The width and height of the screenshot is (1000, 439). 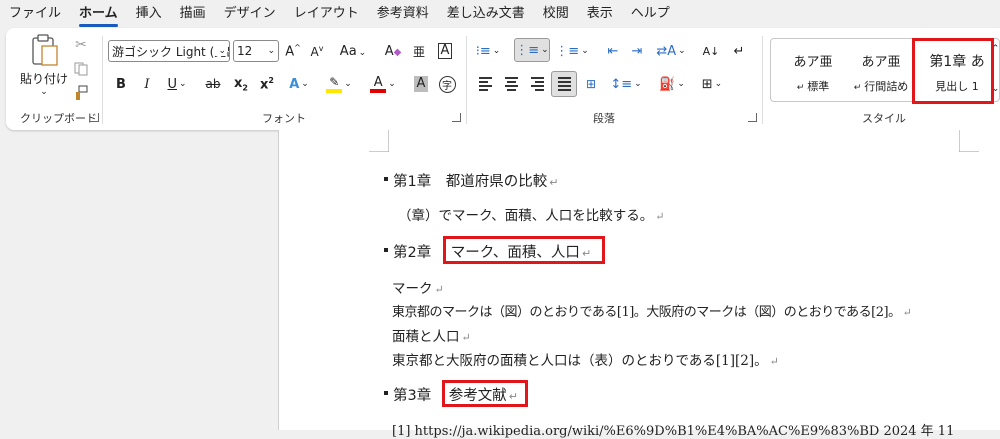 What do you see at coordinates (813, 62) in the screenshot?
I see `style-sample: あア亜` at bounding box center [813, 62].